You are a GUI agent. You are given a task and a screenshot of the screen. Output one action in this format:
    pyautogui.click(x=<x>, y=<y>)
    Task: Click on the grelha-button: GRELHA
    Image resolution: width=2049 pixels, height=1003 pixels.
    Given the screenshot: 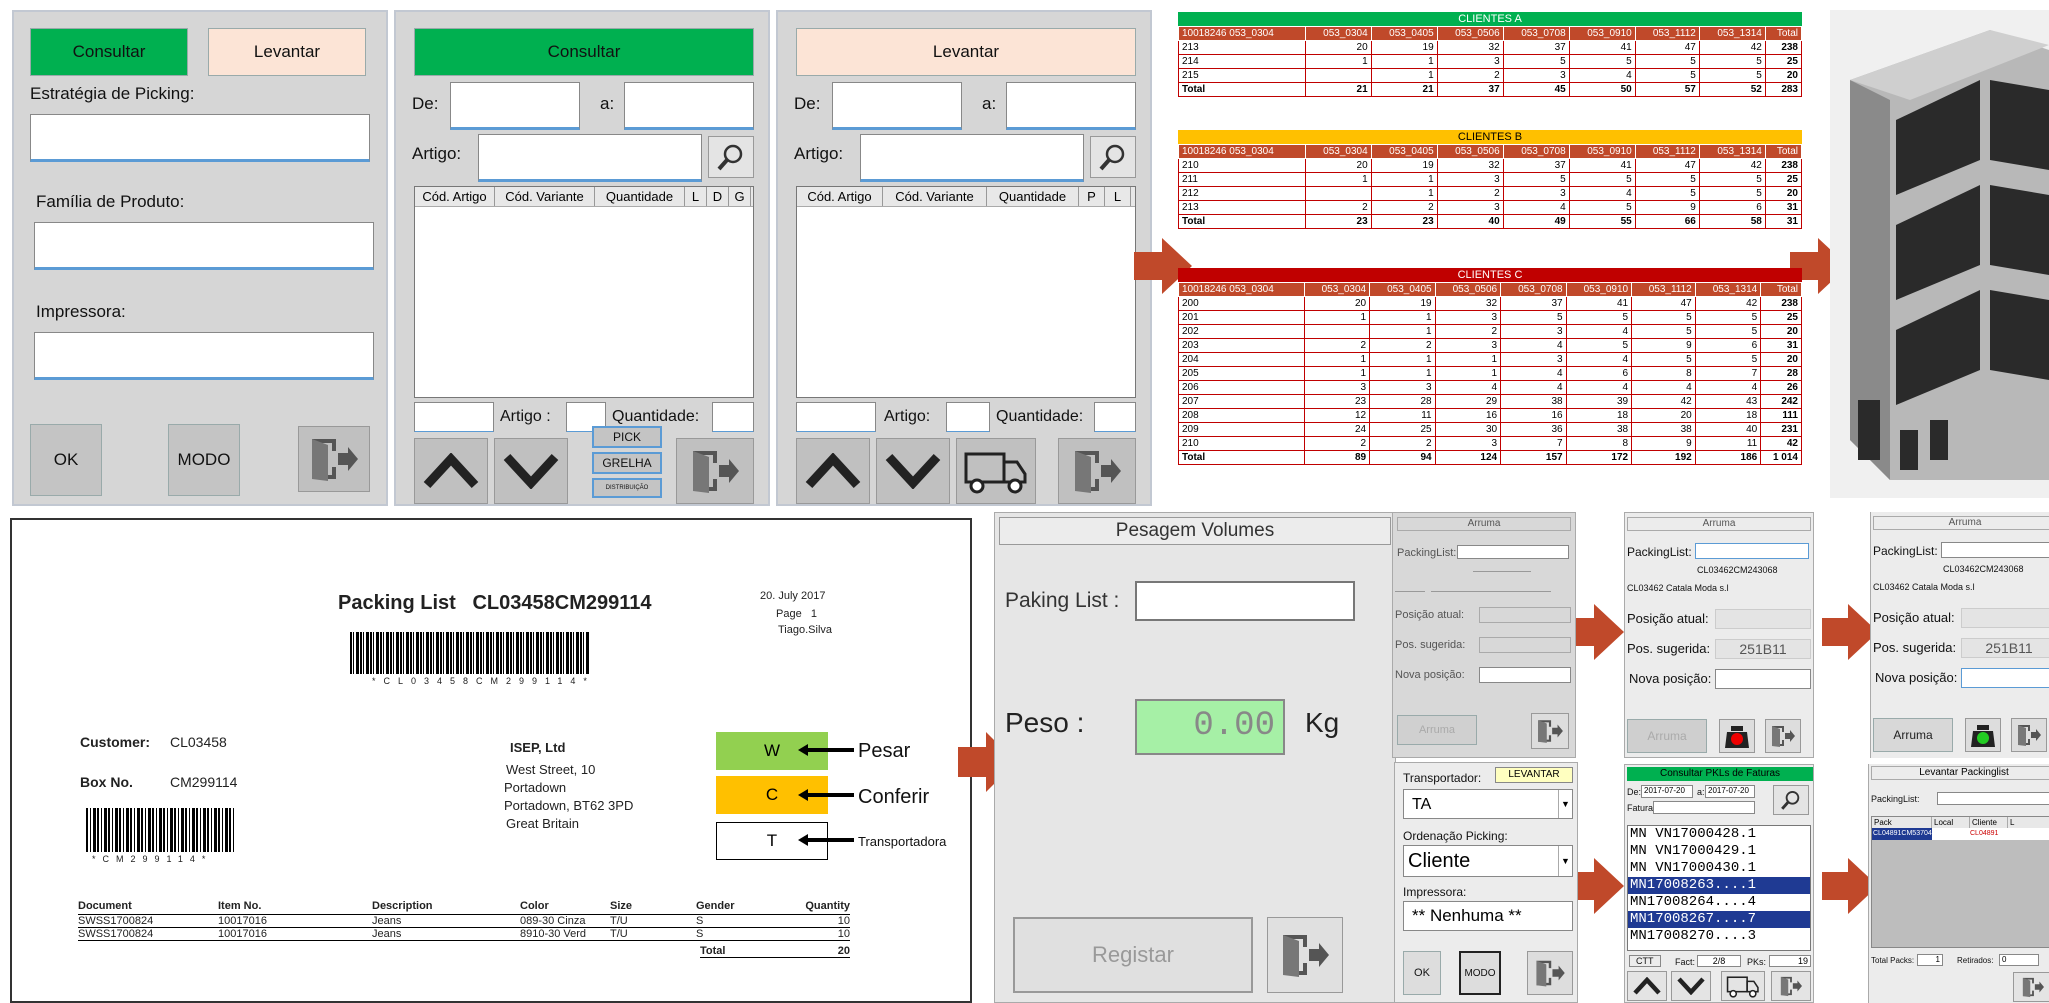 What is the action you would take?
    pyautogui.click(x=627, y=463)
    